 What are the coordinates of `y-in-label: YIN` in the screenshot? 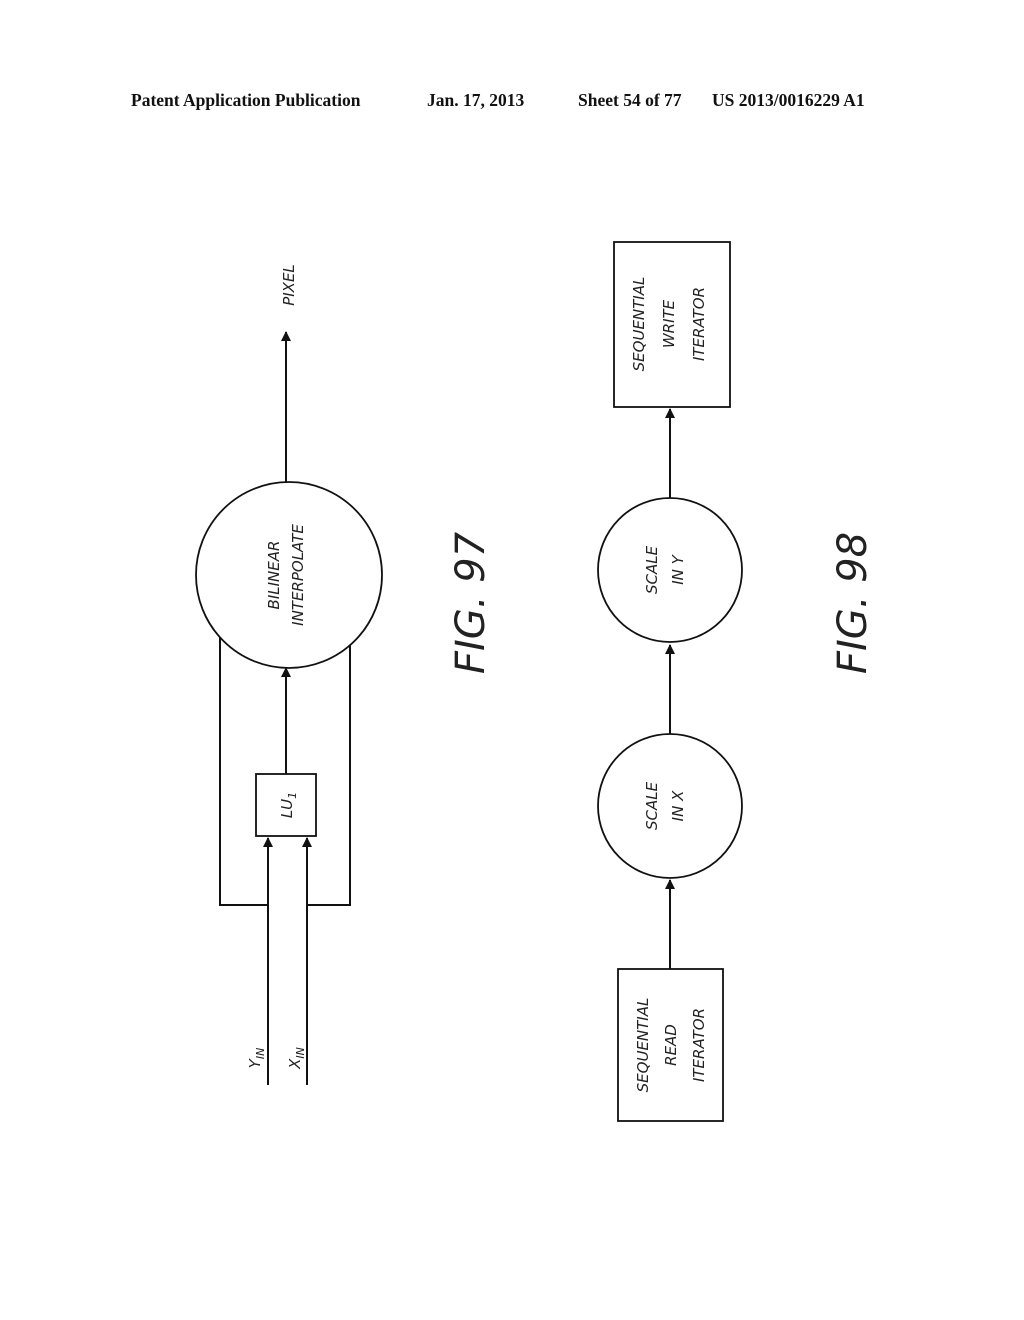 It's located at (256, 1058).